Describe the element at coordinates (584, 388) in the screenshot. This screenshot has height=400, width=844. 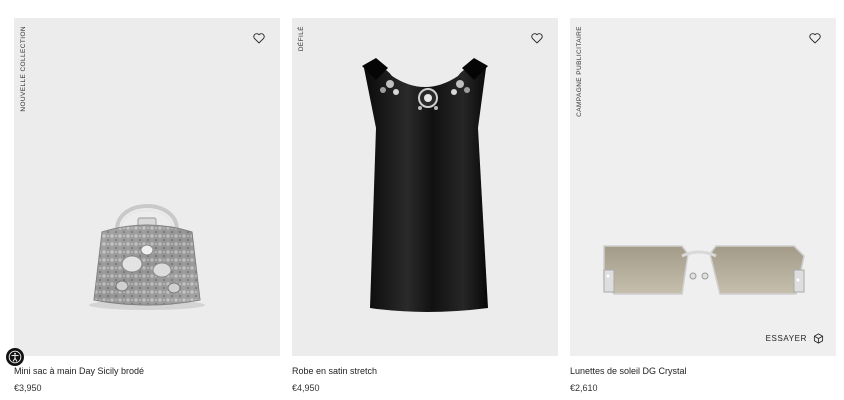
I see `product-price: €2,610` at that location.